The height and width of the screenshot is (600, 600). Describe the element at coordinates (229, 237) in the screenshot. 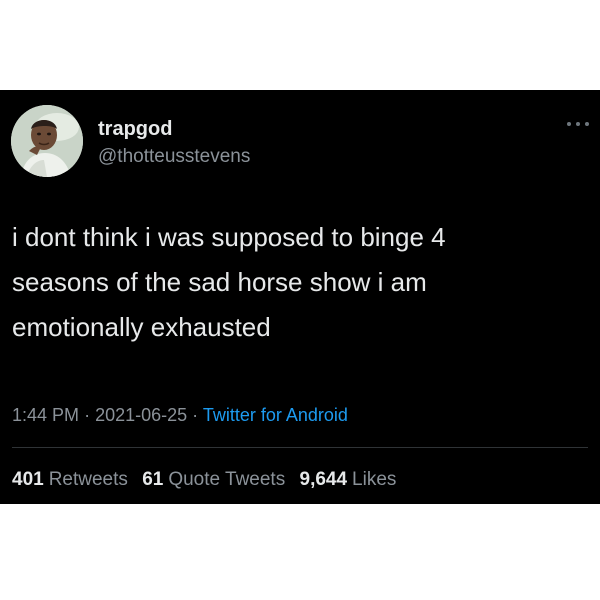

I see `tweet-text-line: i dont think i was supposed to binge 4` at that location.